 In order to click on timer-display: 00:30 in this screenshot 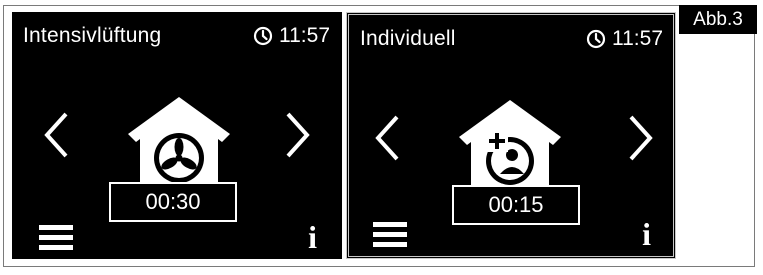, I will do `click(173, 202)`.